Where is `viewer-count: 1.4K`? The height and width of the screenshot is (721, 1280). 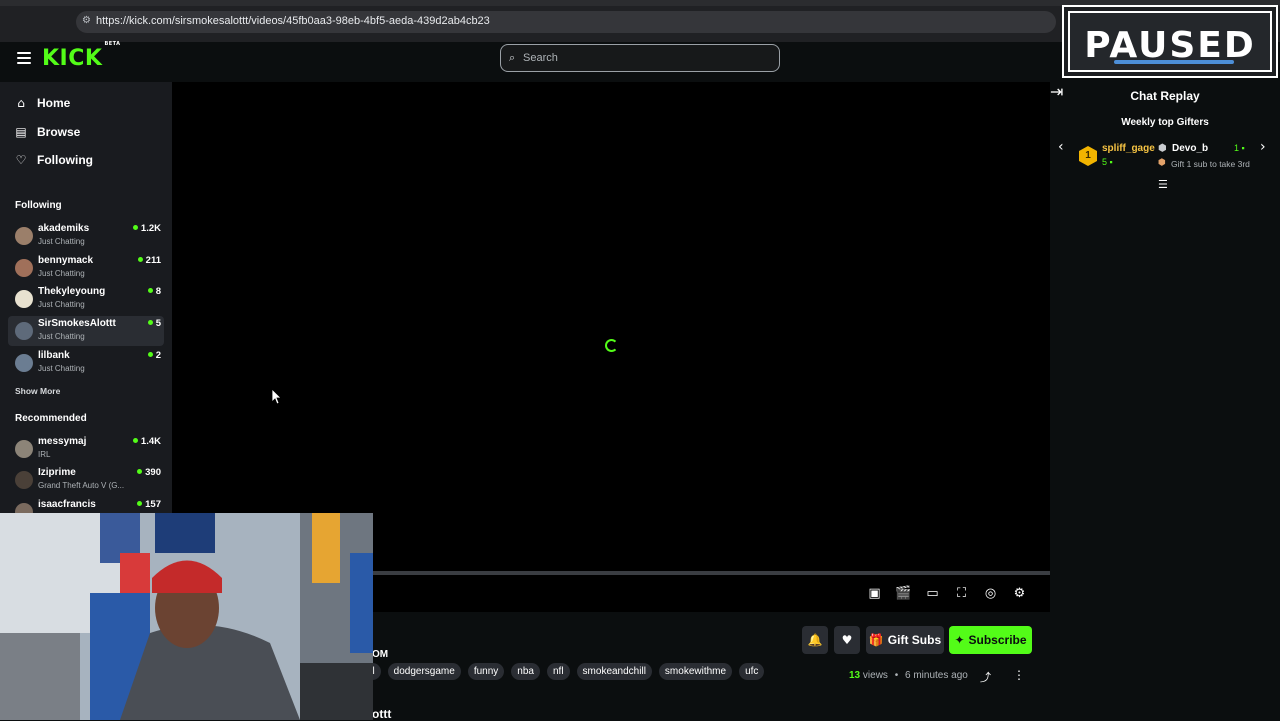
viewer-count: 1.4K is located at coordinates (146, 441).